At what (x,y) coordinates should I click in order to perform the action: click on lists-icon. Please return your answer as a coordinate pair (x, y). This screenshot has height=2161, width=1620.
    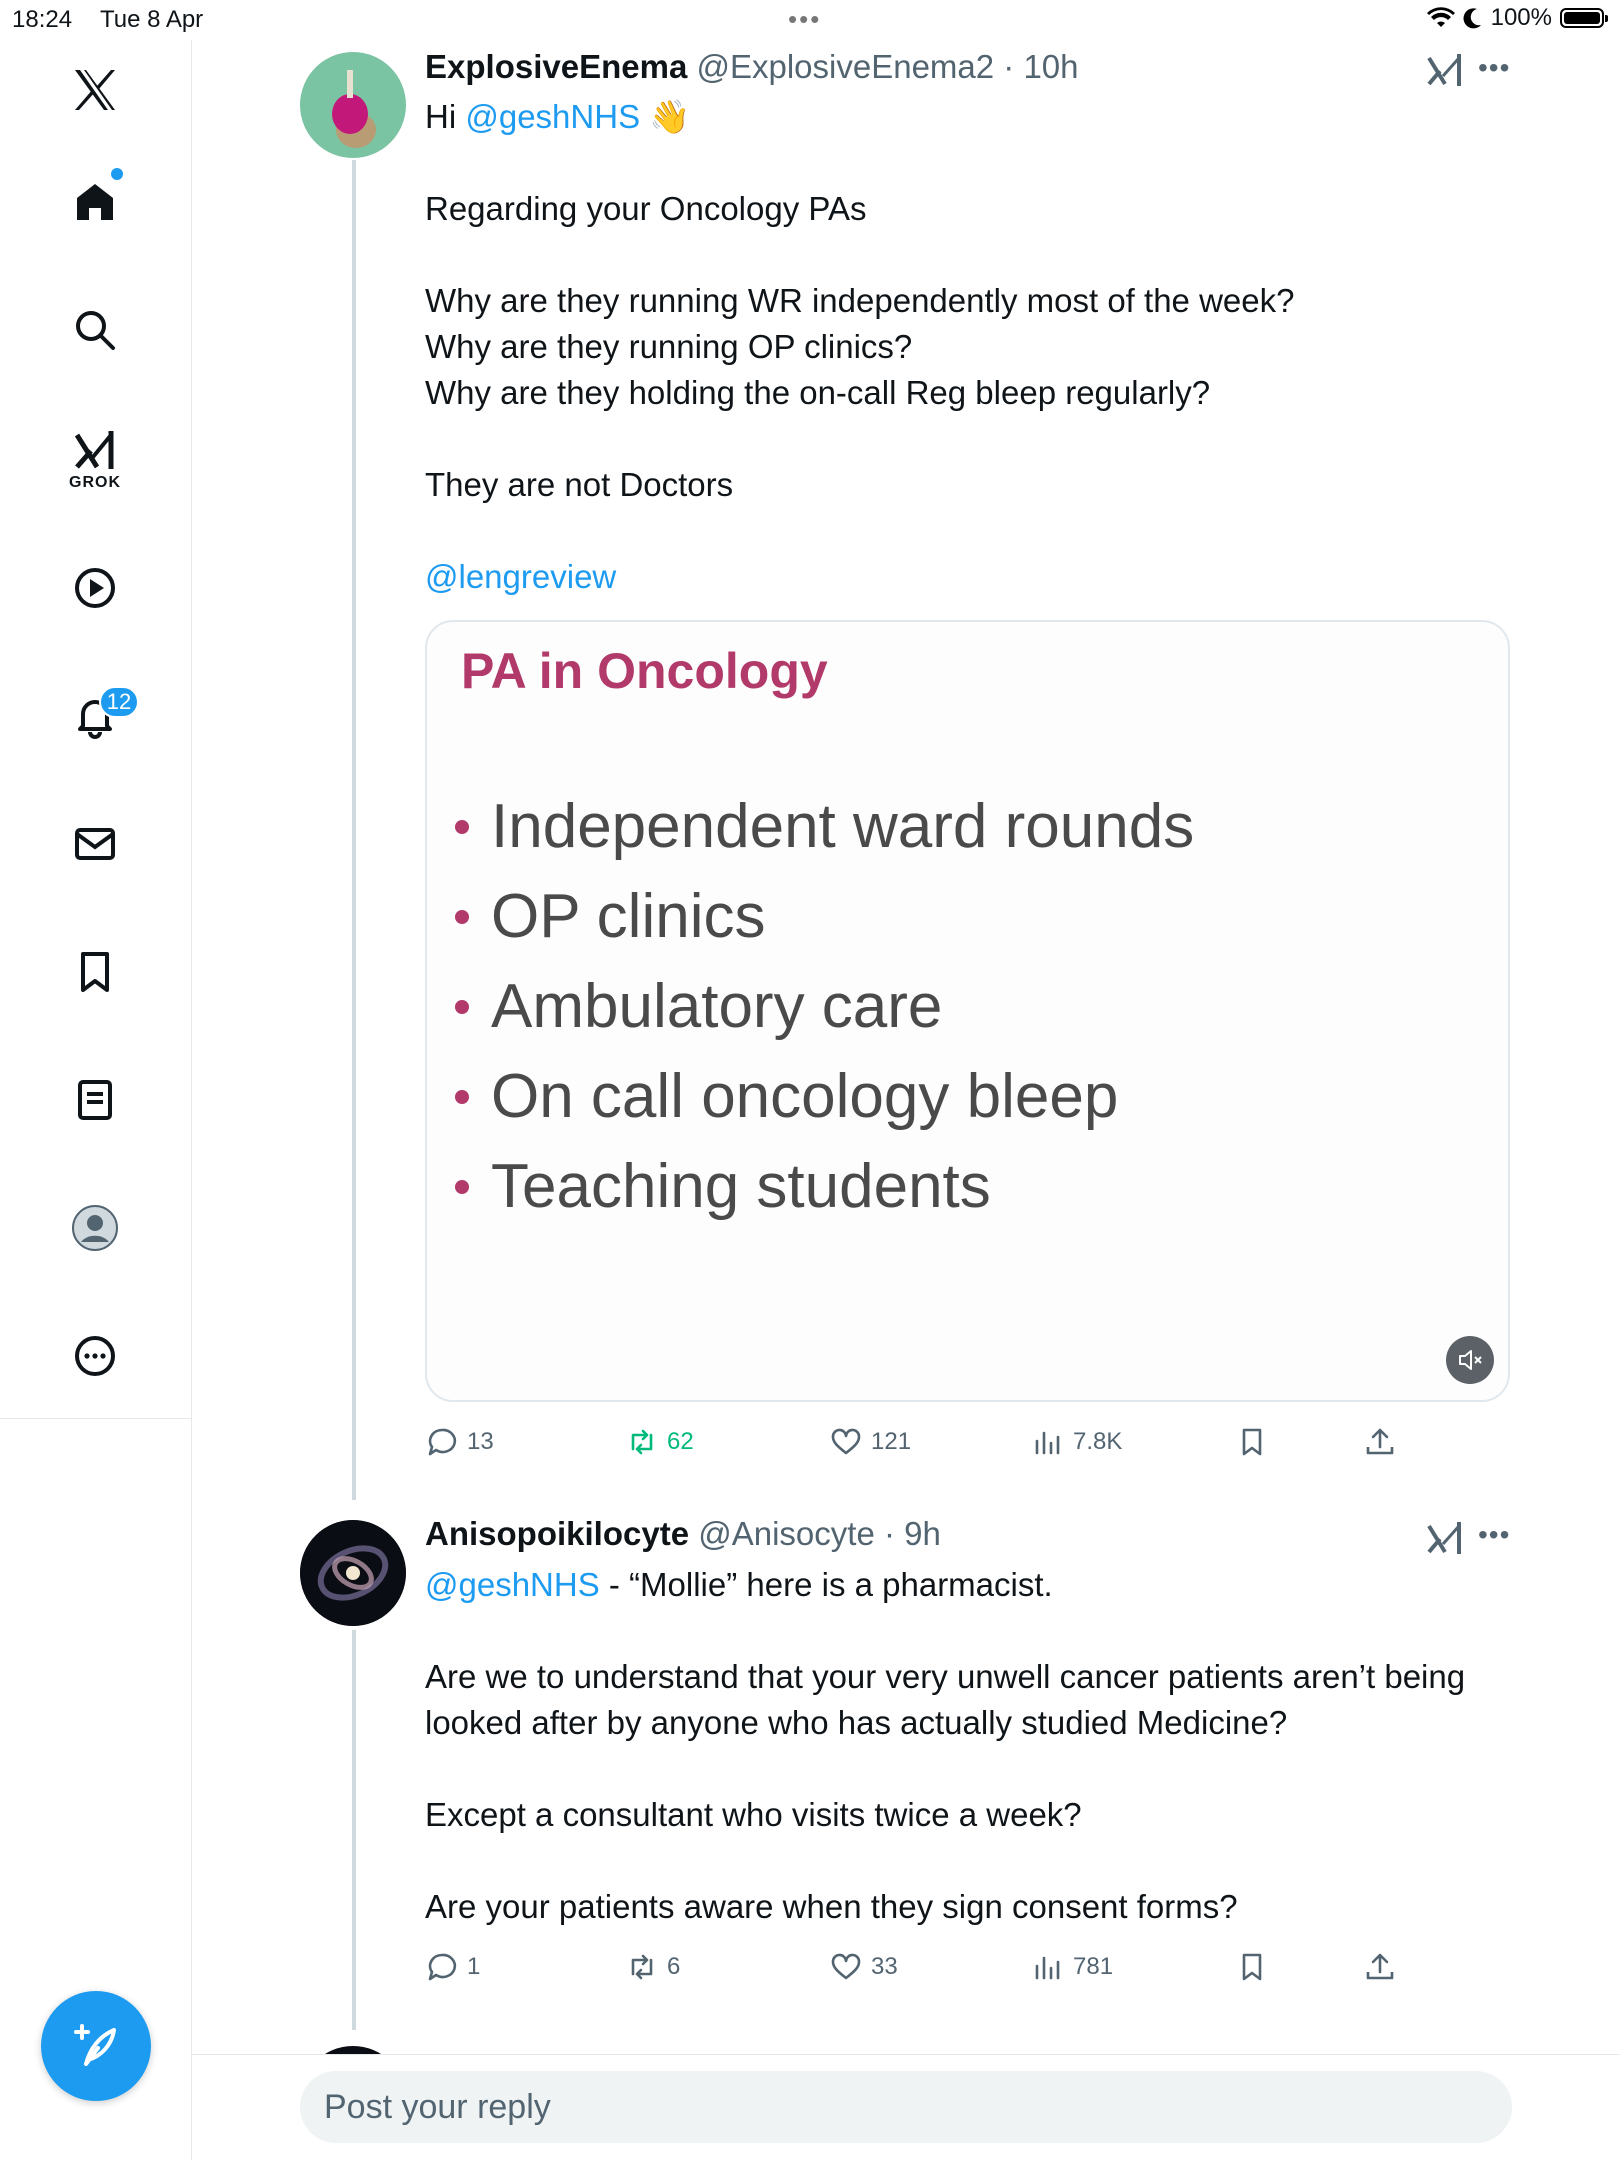
    Looking at the image, I should click on (95, 1100).